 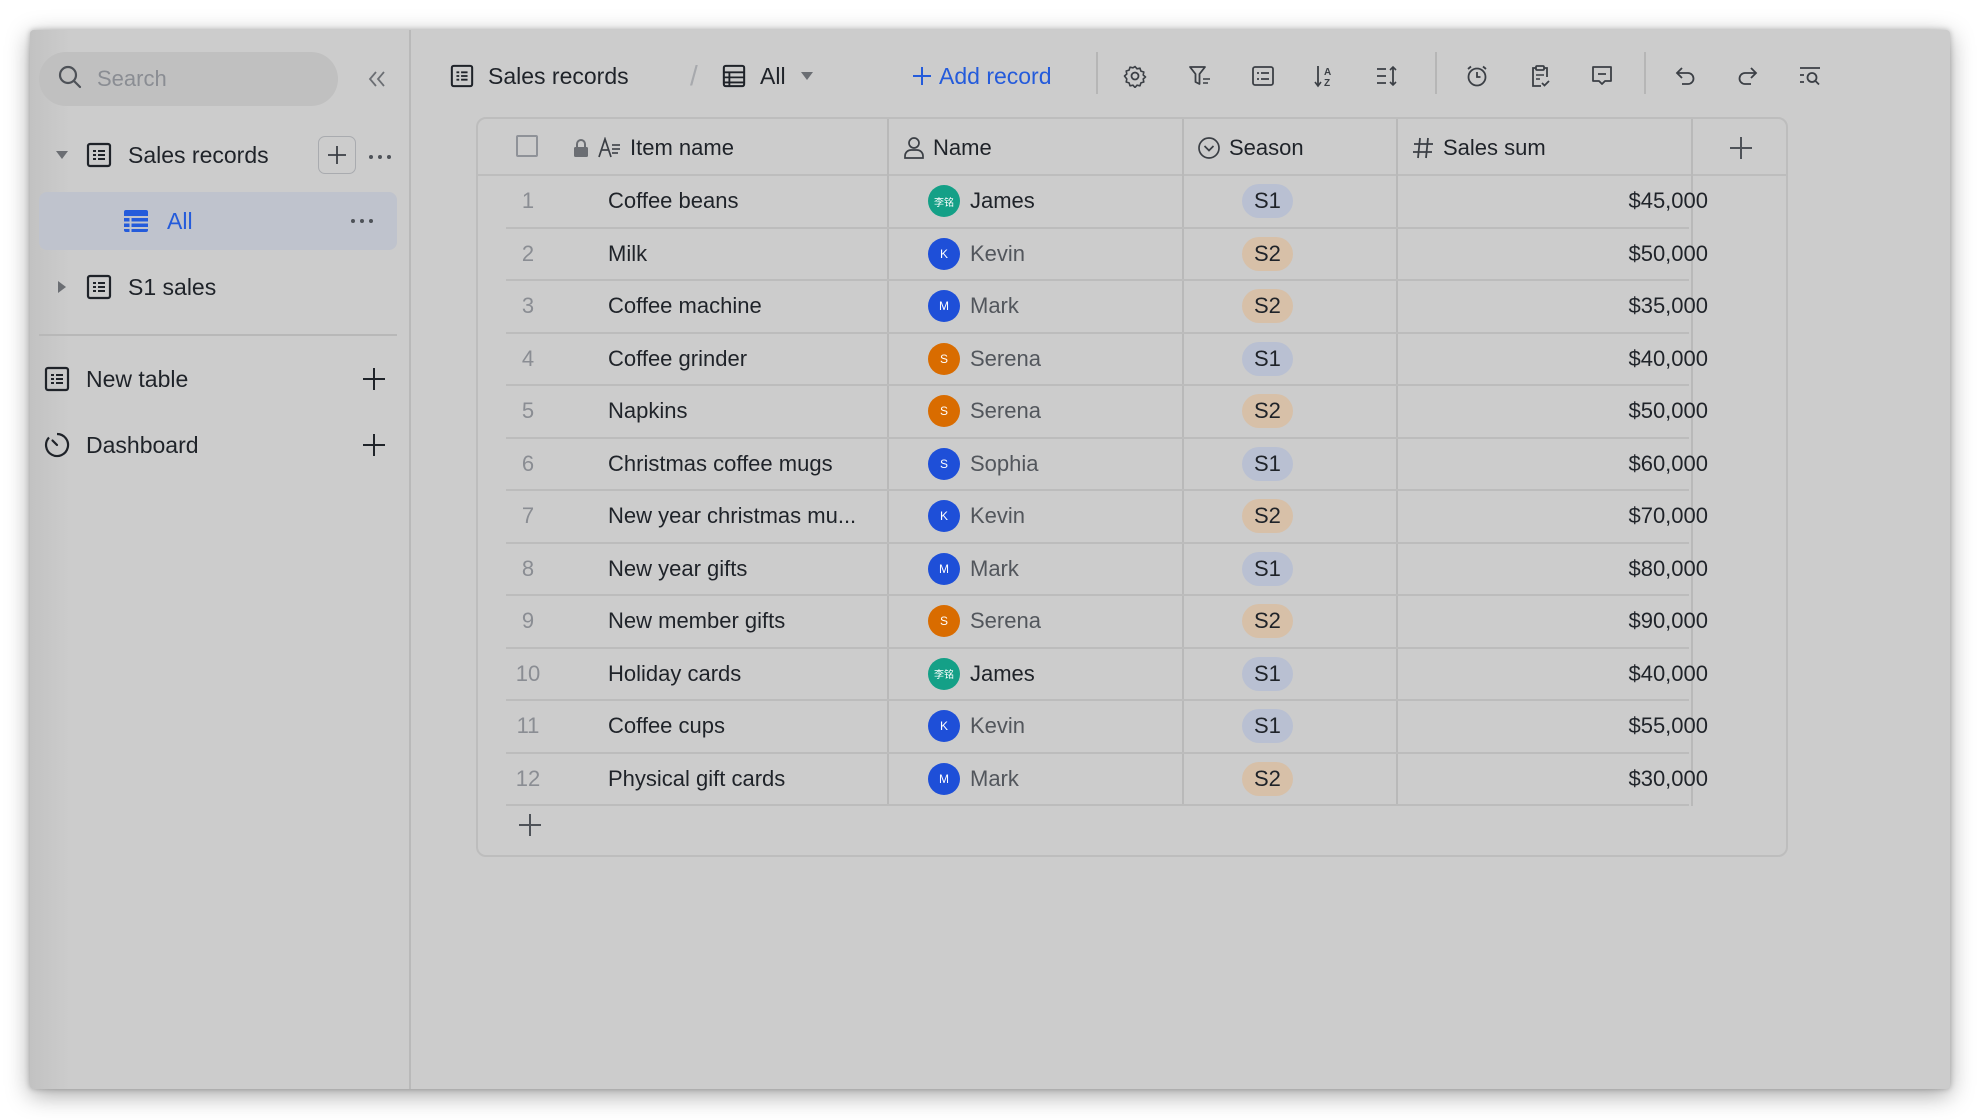 I want to click on caret-down-icon, so click(x=62, y=155).